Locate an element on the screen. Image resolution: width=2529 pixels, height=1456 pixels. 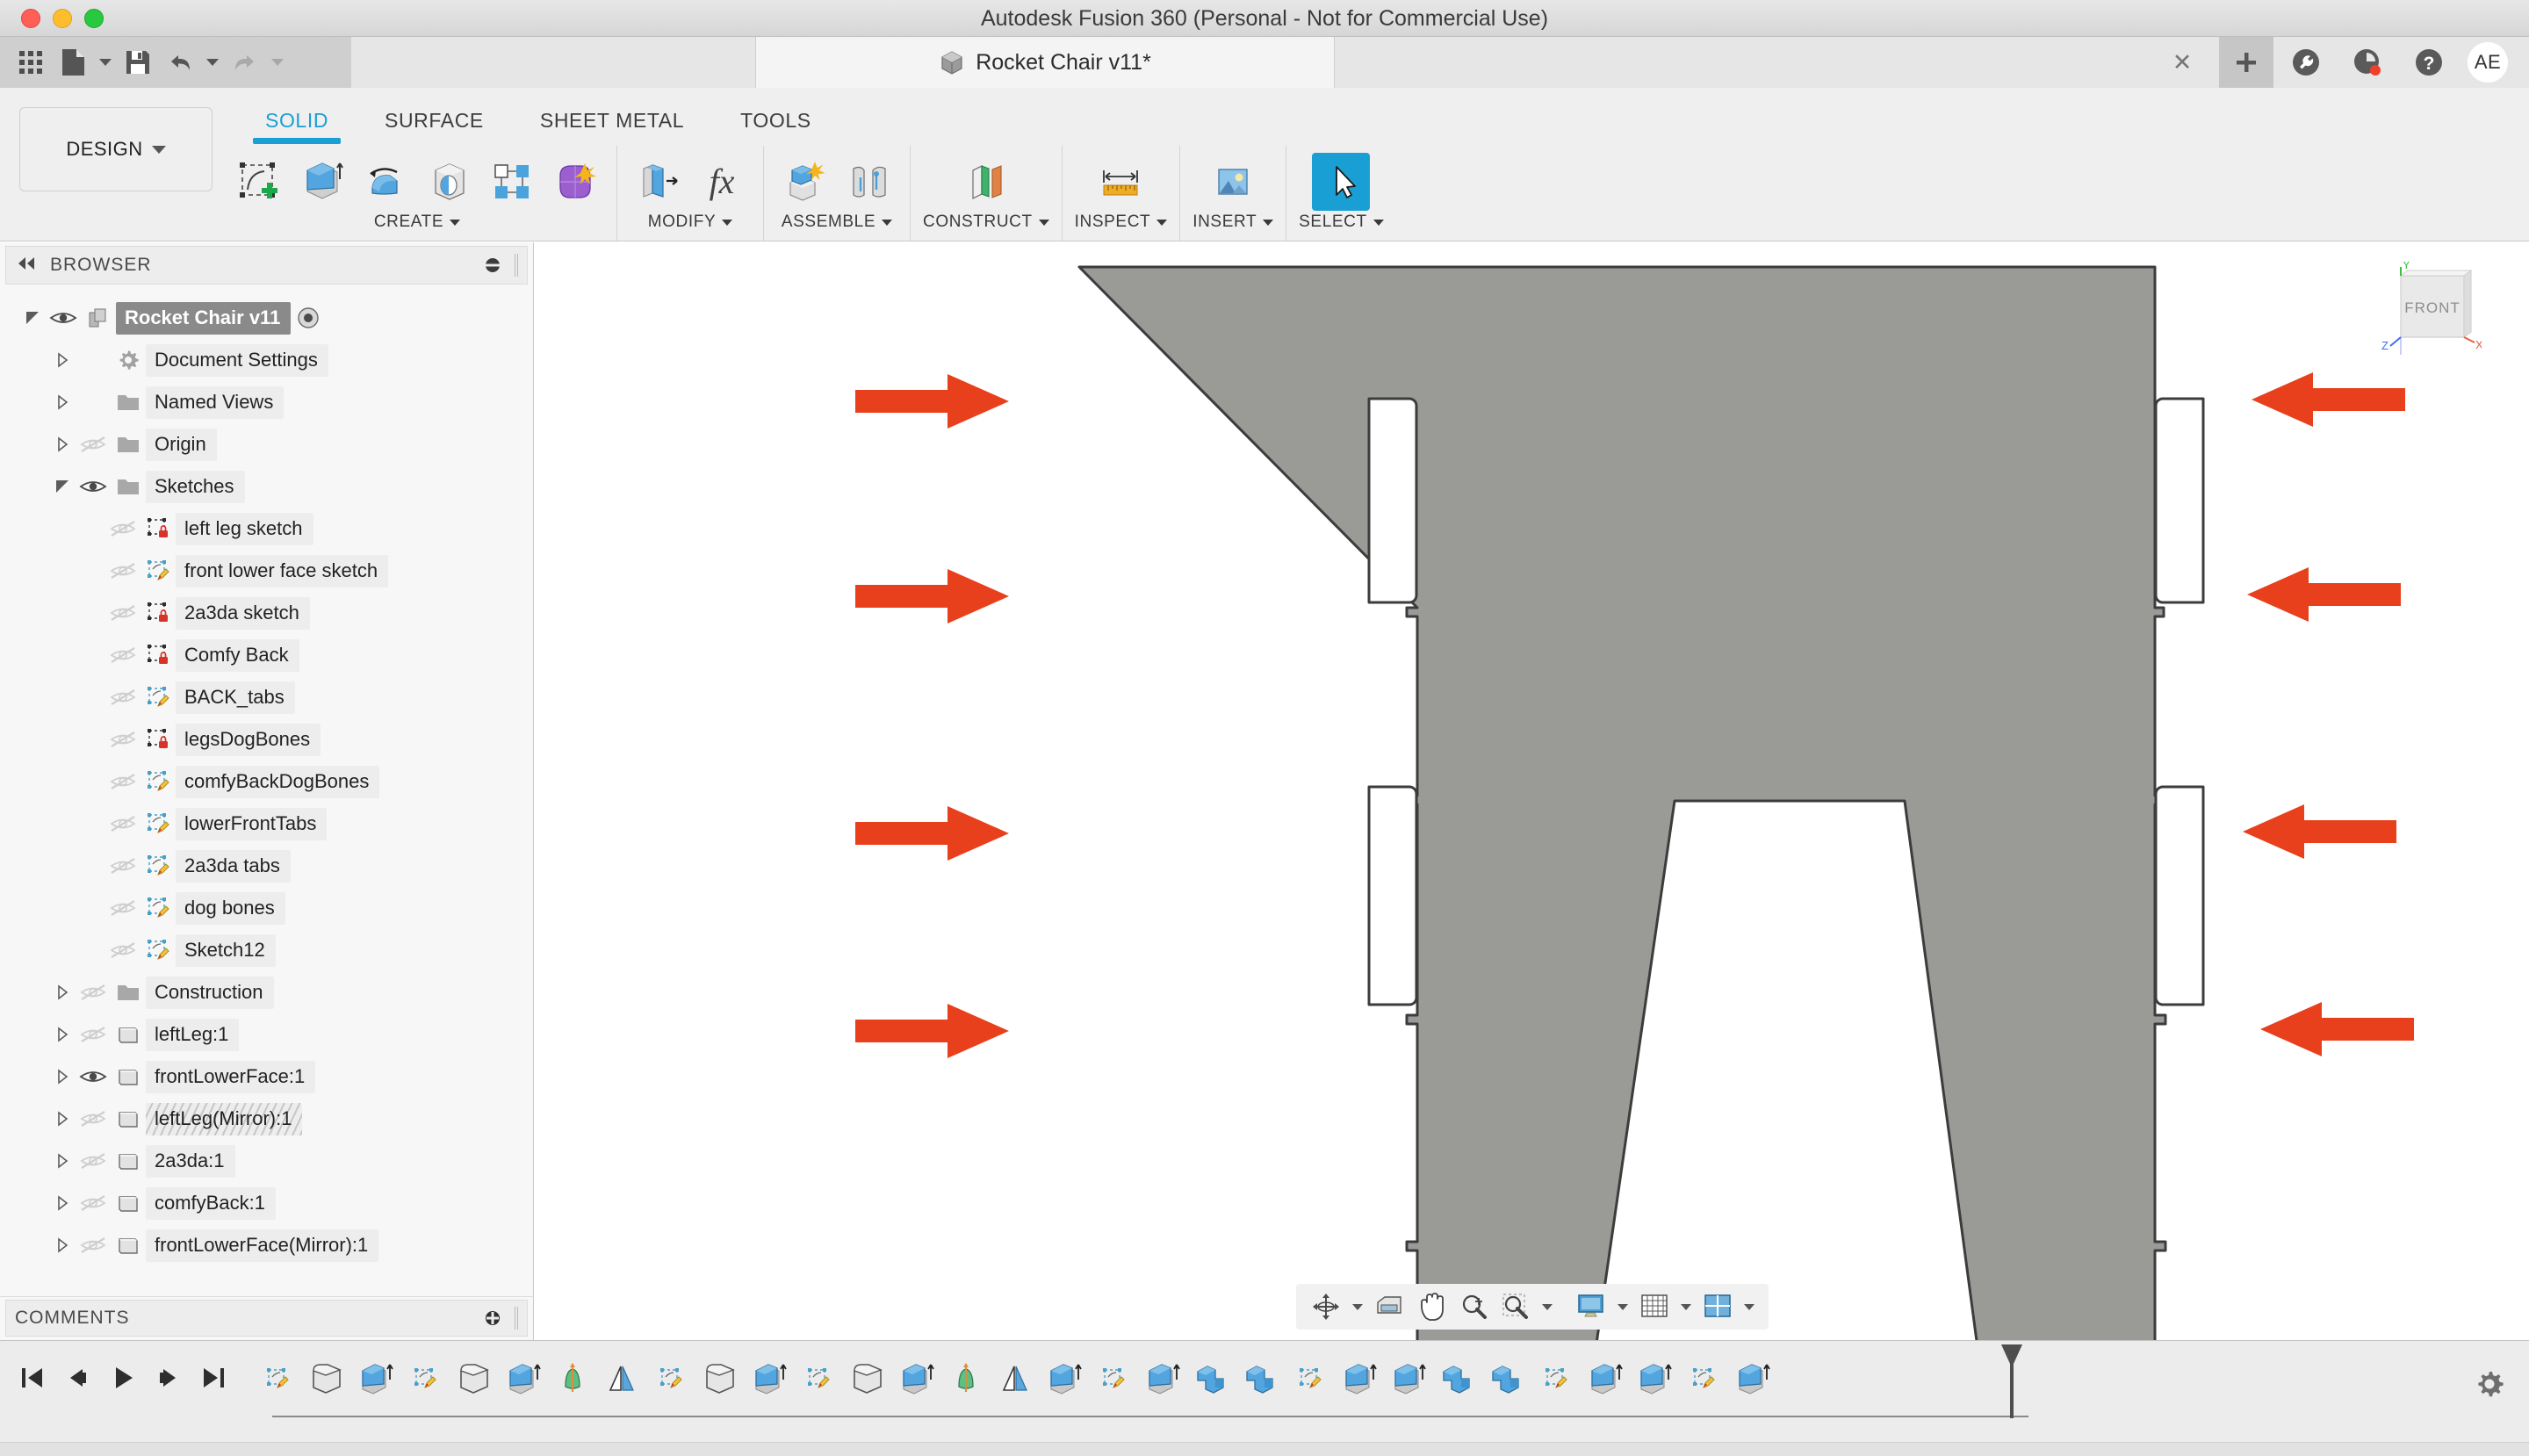
tree-item-dog-bones: dog bones is located at coordinates (267, 908).